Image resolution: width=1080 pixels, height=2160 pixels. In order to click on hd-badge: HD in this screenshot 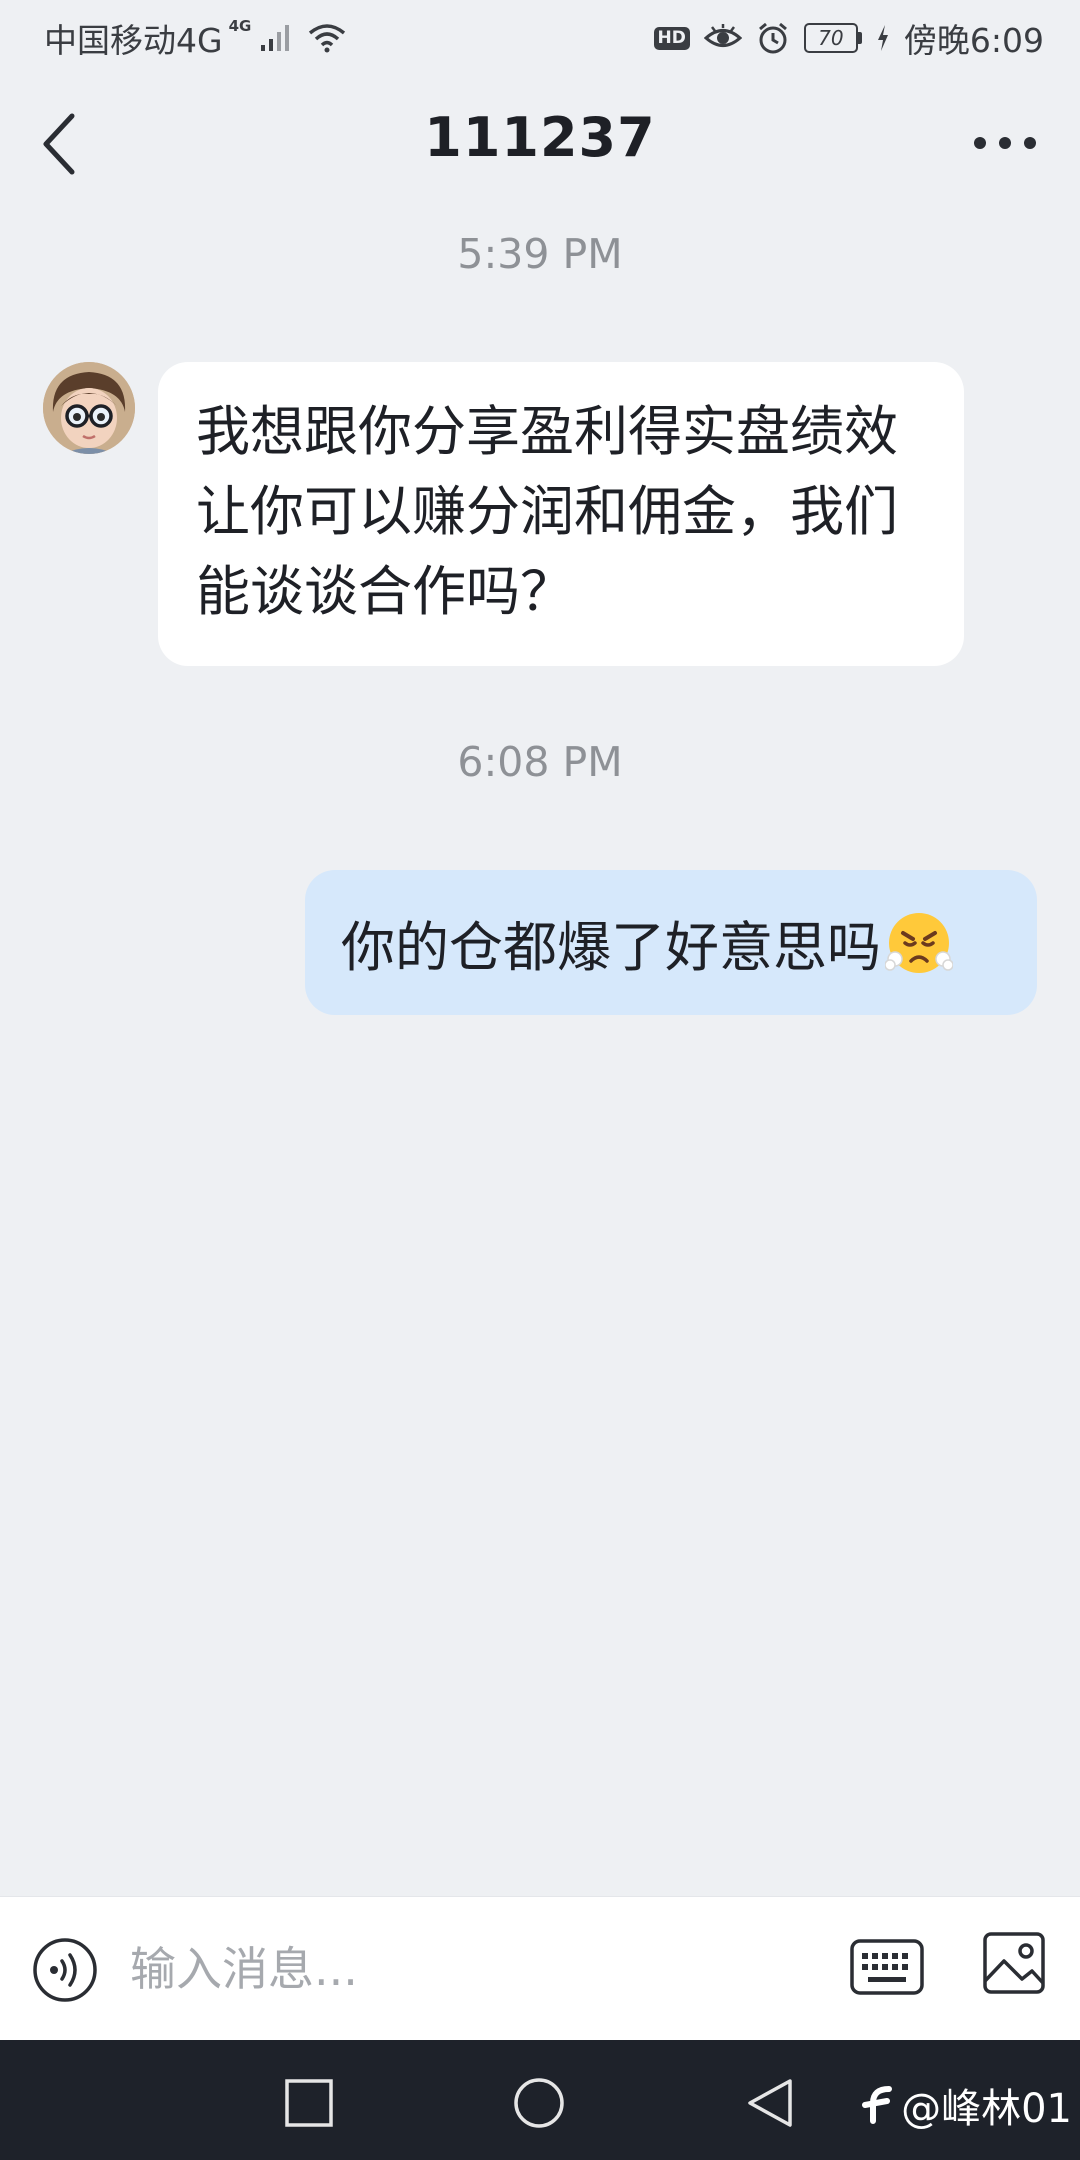, I will do `click(671, 38)`.